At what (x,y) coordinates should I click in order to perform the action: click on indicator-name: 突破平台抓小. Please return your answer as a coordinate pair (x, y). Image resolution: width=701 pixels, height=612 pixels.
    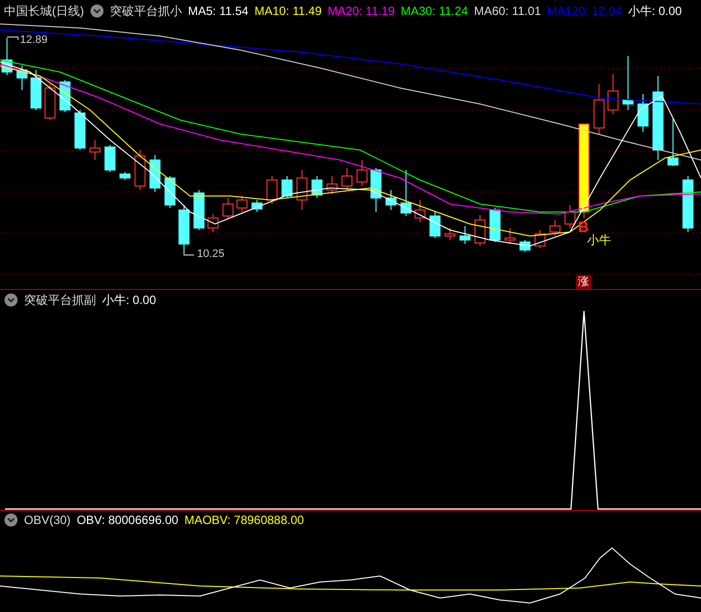
    Looking at the image, I should click on (146, 11).